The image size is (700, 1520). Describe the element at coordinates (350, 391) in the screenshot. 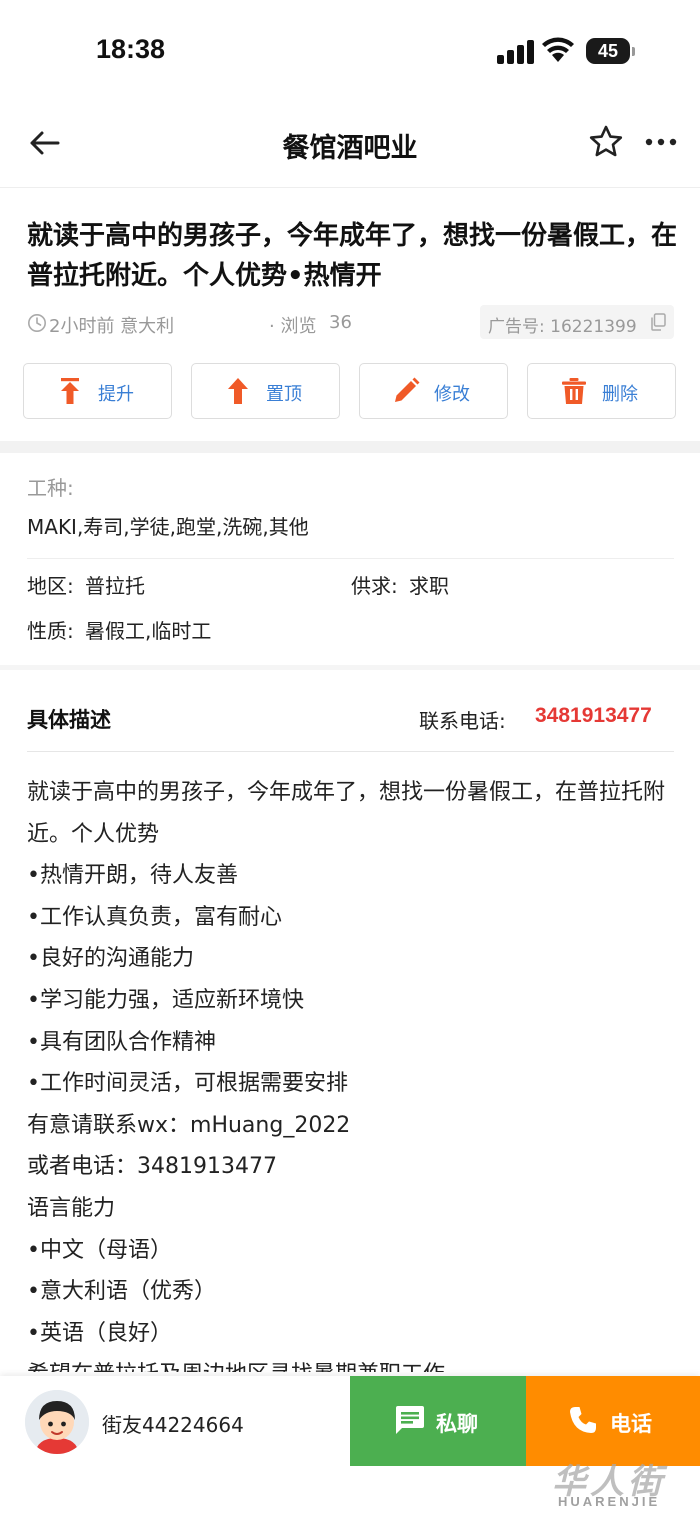

I see `action-buttons: 提升 置顶 修改 删除` at that location.